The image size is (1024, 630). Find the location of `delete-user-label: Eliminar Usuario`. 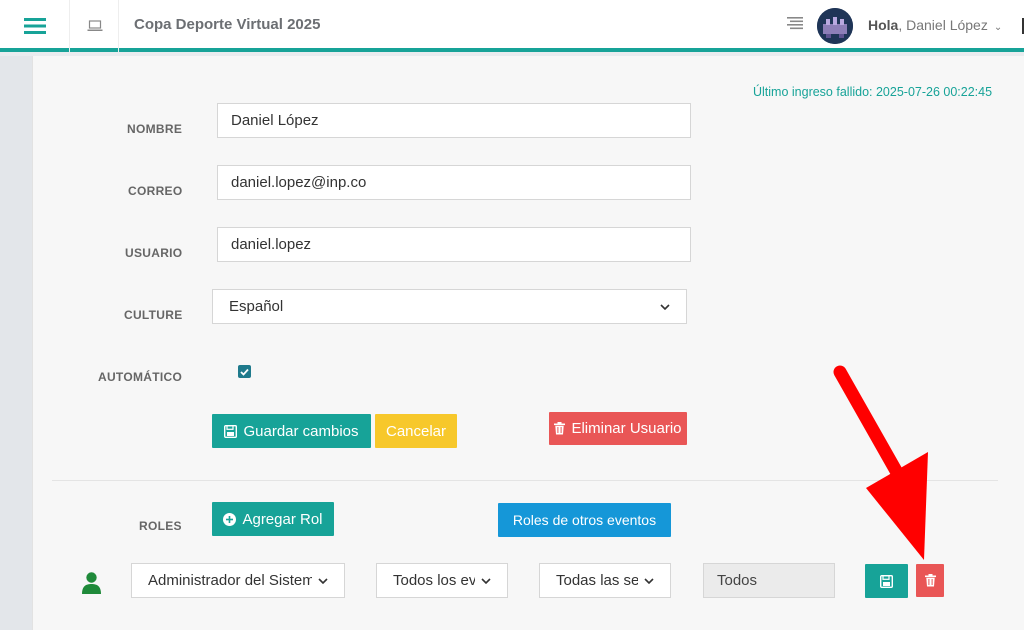

delete-user-label: Eliminar Usuario is located at coordinates (626, 428).